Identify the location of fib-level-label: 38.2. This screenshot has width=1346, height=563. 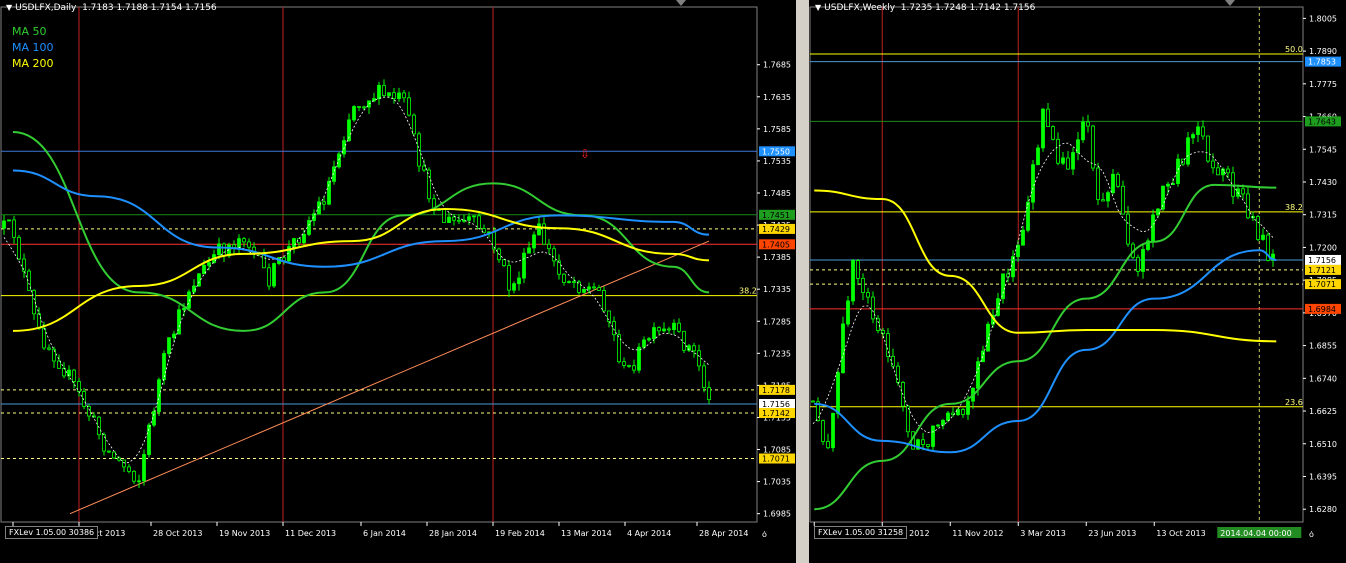
(748, 291).